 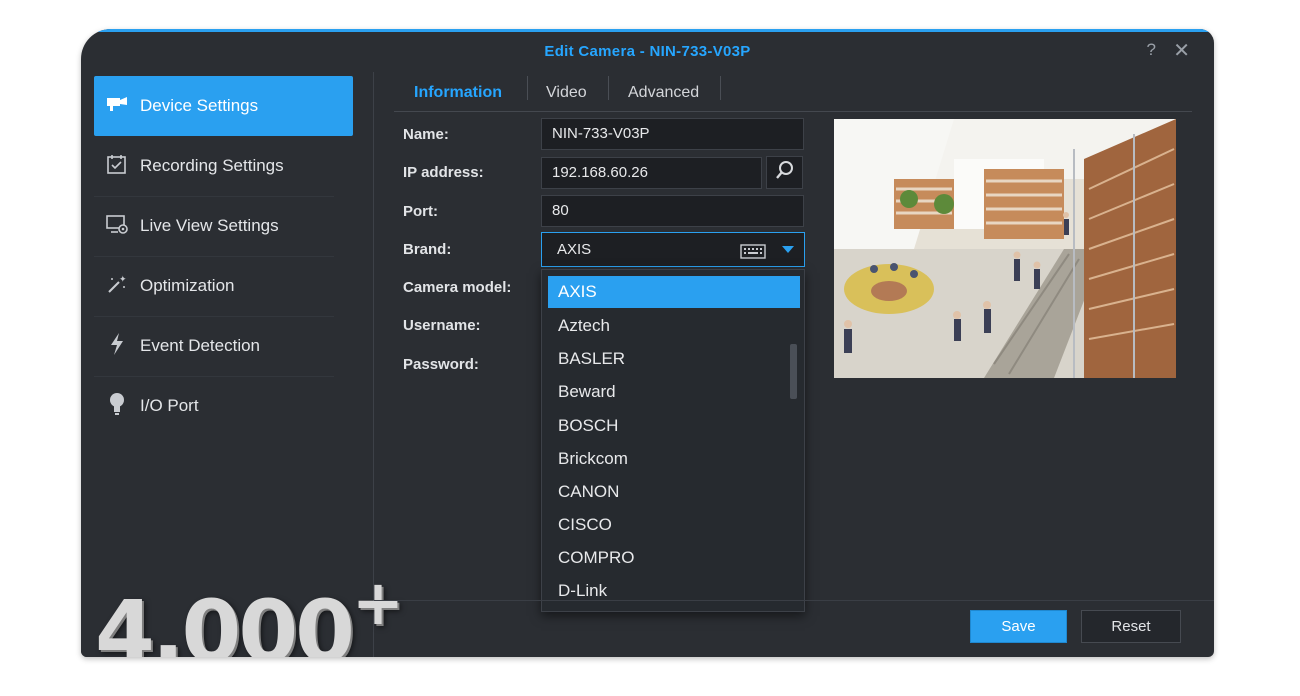 I want to click on brand-option-brickcom: Brickcom, so click(x=674, y=459).